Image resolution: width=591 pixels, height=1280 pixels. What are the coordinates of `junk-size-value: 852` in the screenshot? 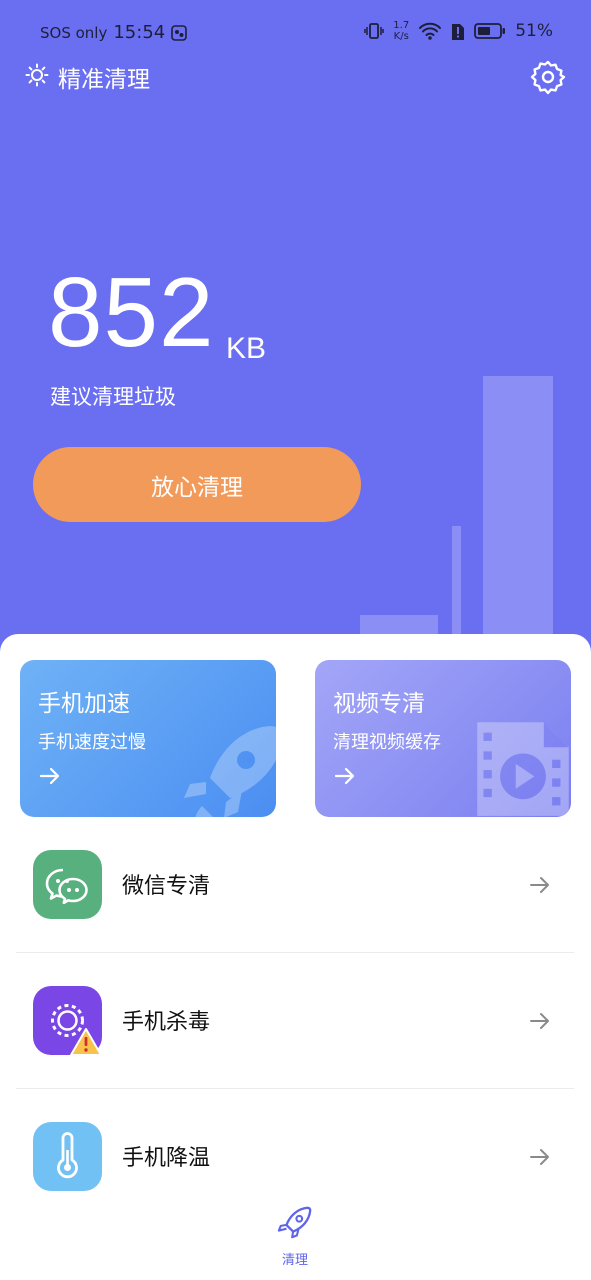 It's located at (131, 312).